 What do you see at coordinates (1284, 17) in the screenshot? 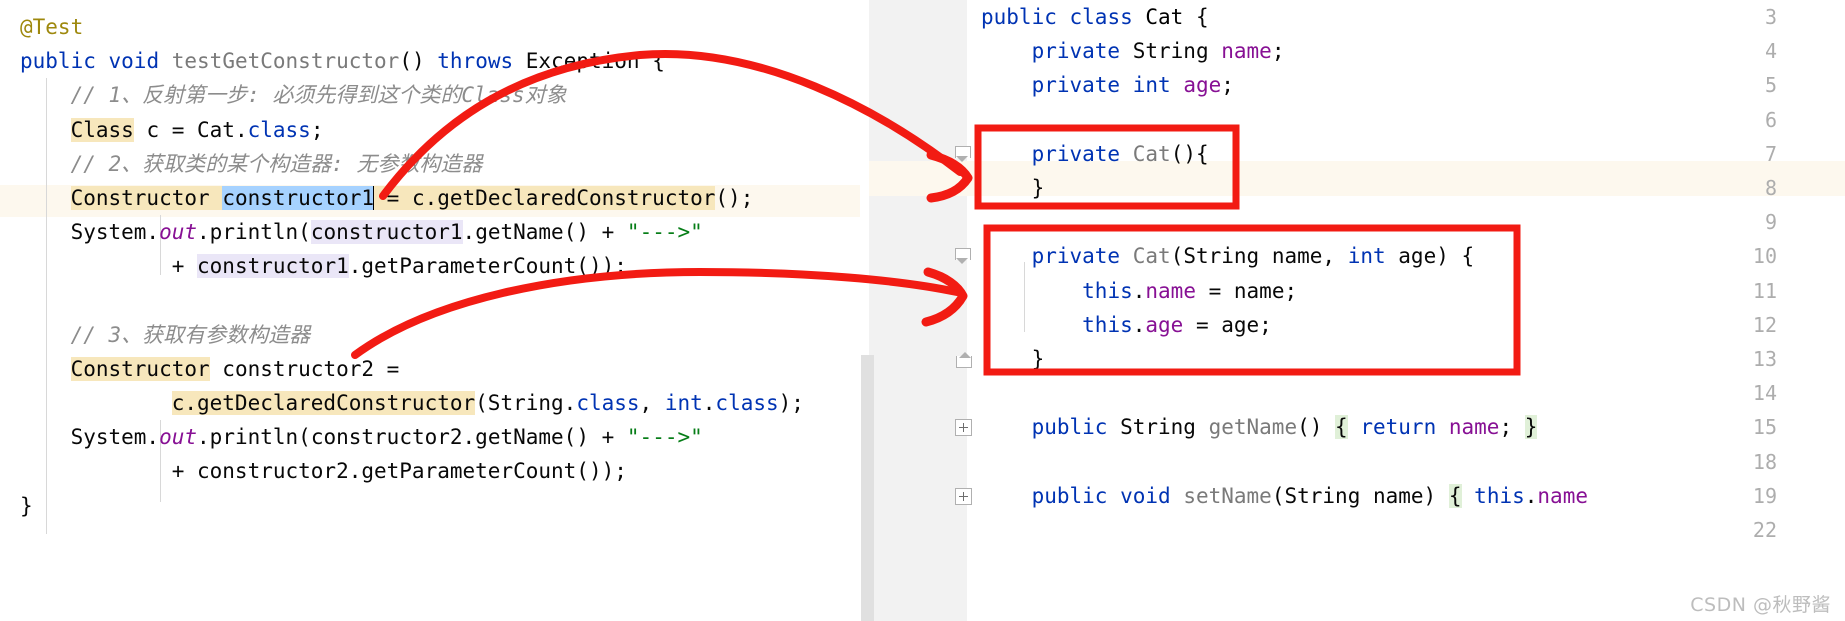
I see `code-line-r3: public class Cat {` at bounding box center [1284, 17].